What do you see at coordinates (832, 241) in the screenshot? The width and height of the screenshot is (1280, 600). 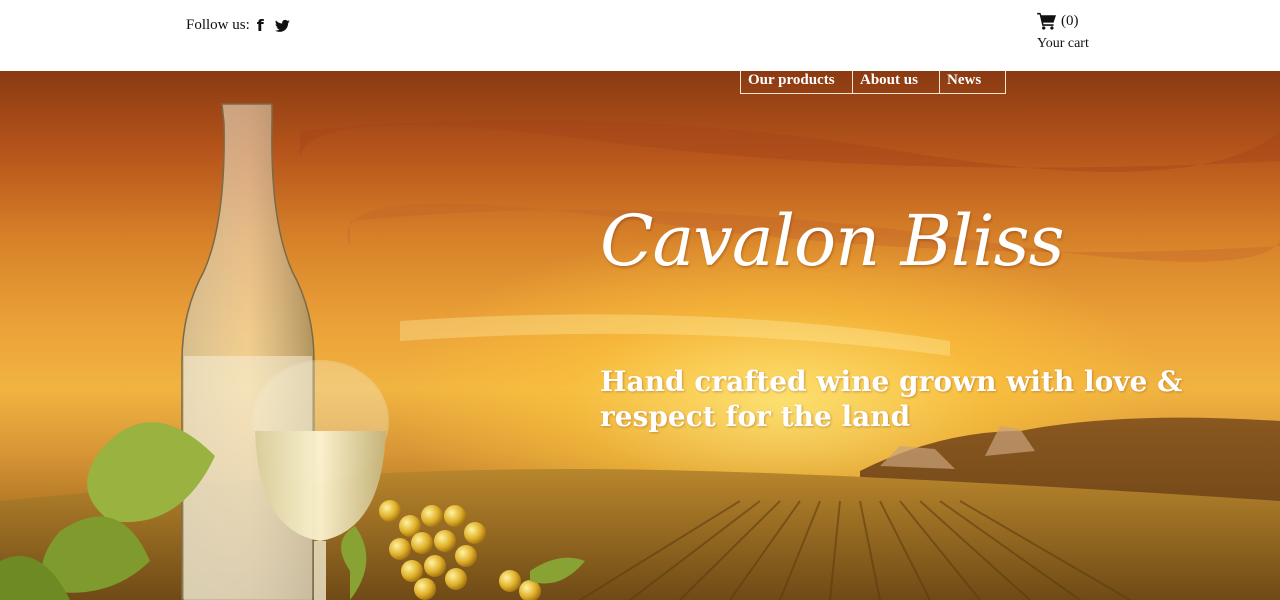 I see `brand-title: Cavalon Bliss` at bounding box center [832, 241].